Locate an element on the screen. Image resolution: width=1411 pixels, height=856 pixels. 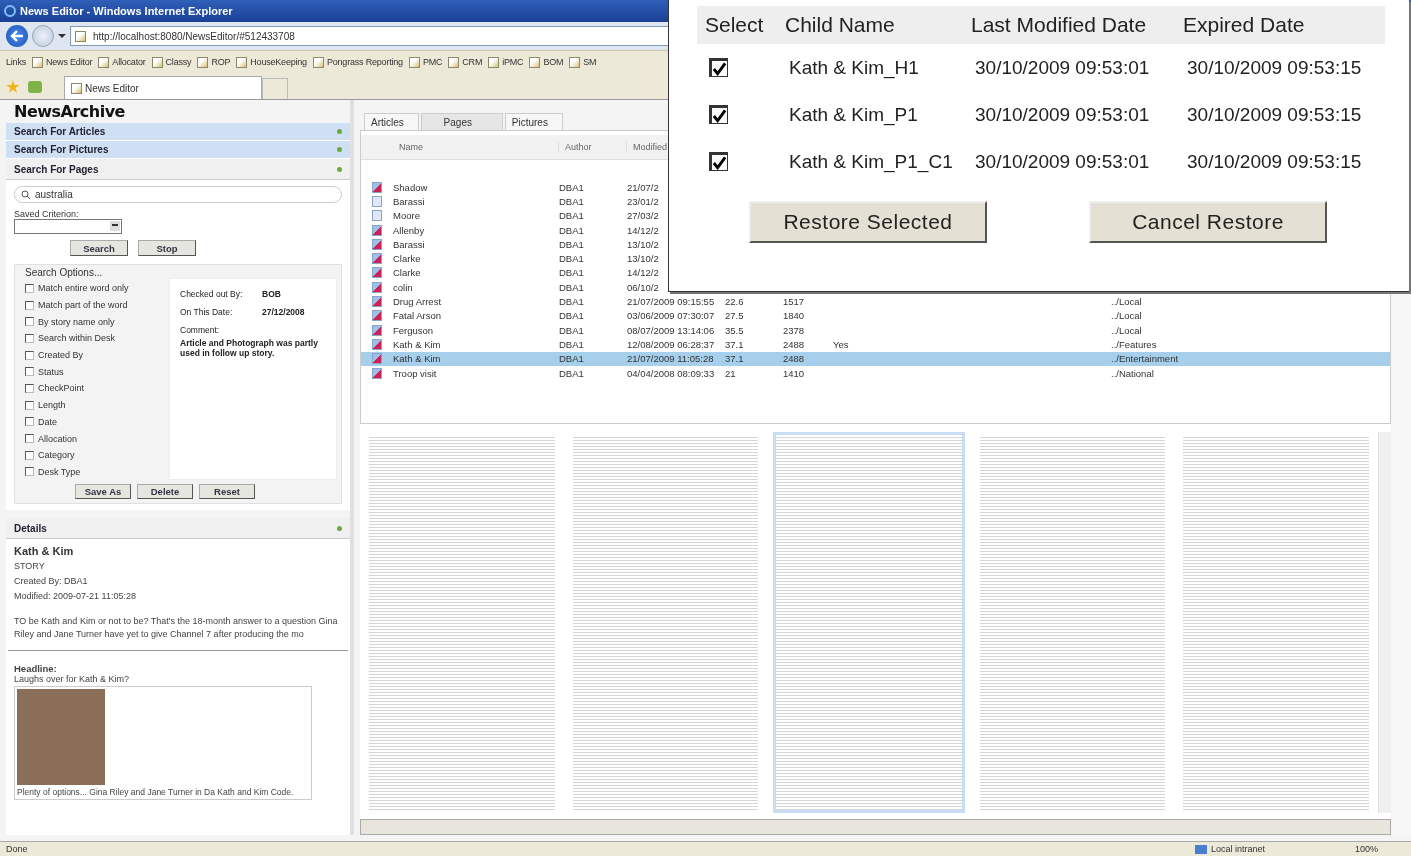
table-cell: 1410 is located at coordinates (794, 373).